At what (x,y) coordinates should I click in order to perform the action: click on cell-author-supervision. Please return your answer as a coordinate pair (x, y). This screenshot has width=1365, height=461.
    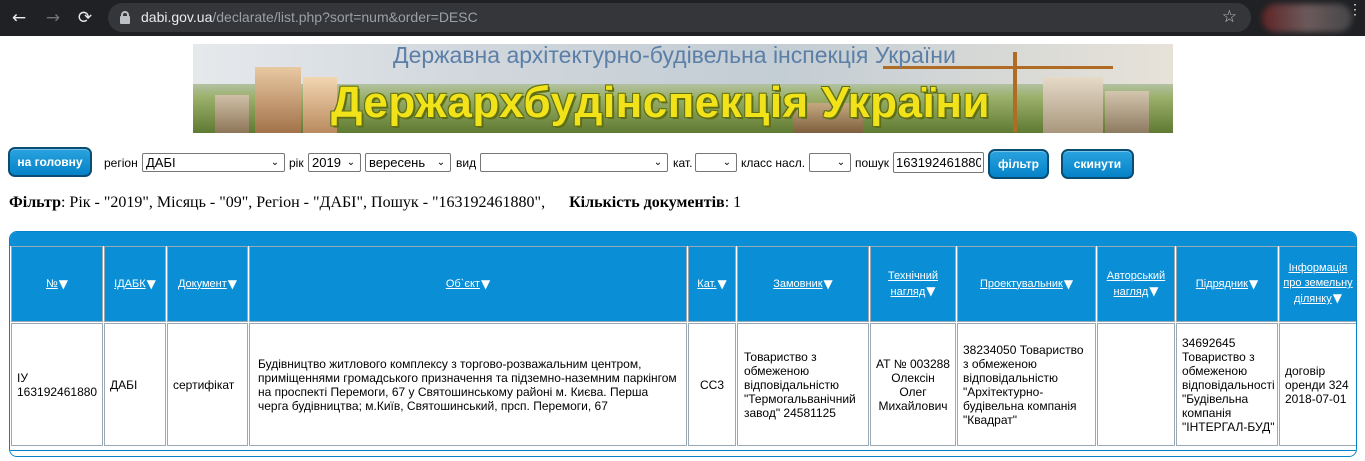
    Looking at the image, I should click on (1136, 384).